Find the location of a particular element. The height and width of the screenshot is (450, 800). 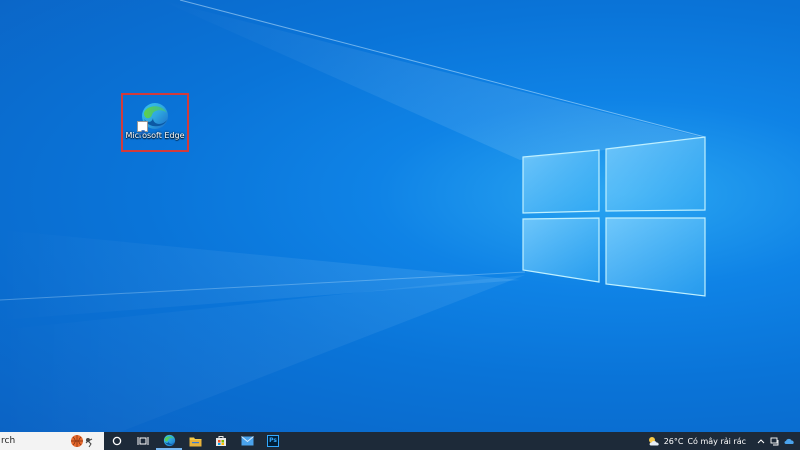

taskbar-search-box is located at coordinates (52, 441).